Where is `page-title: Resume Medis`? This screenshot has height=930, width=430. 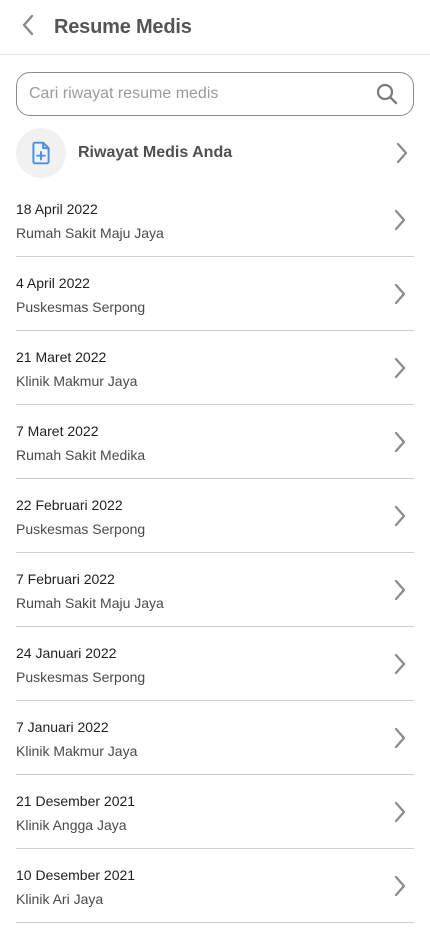 page-title: Resume Medis is located at coordinates (123, 27).